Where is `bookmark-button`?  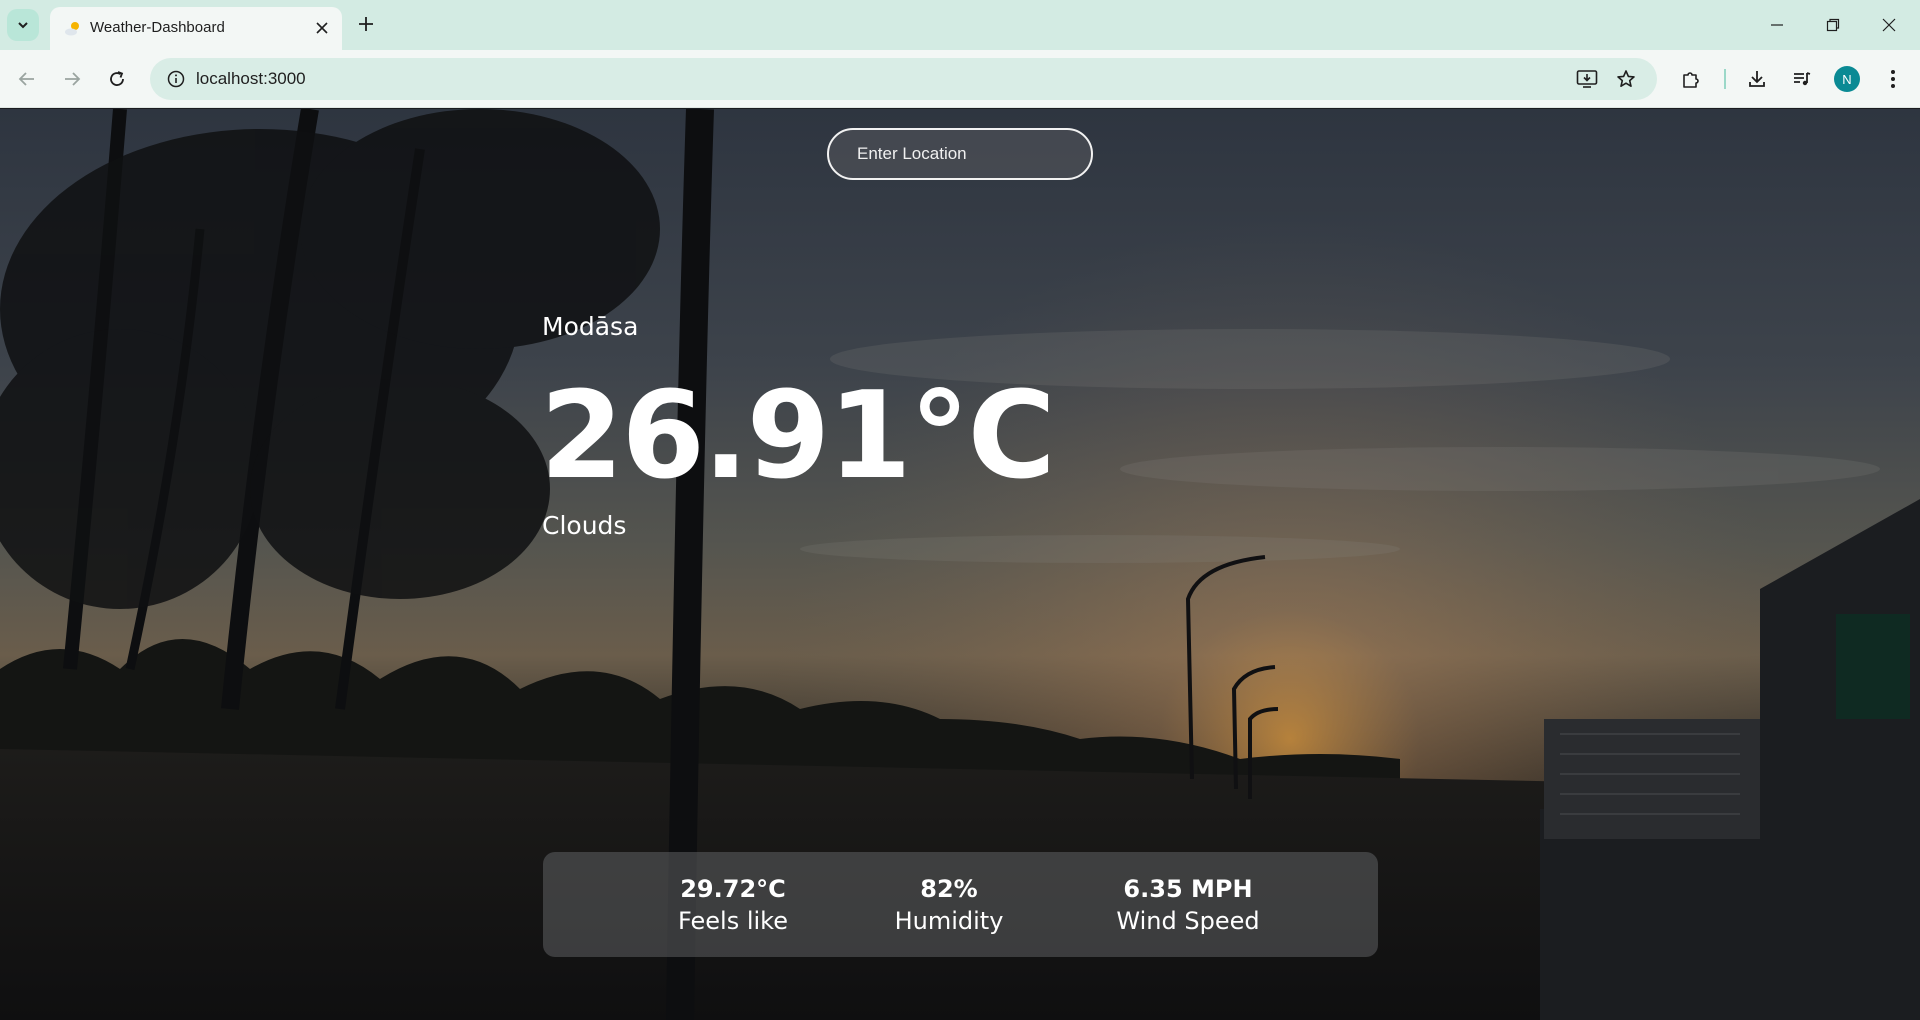
bookmark-button is located at coordinates (1626, 79).